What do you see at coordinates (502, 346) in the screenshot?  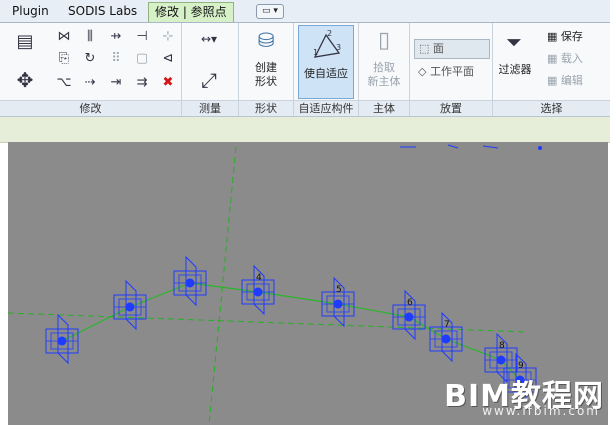 I see `adaptive-point-label: 8` at bounding box center [502, 346].